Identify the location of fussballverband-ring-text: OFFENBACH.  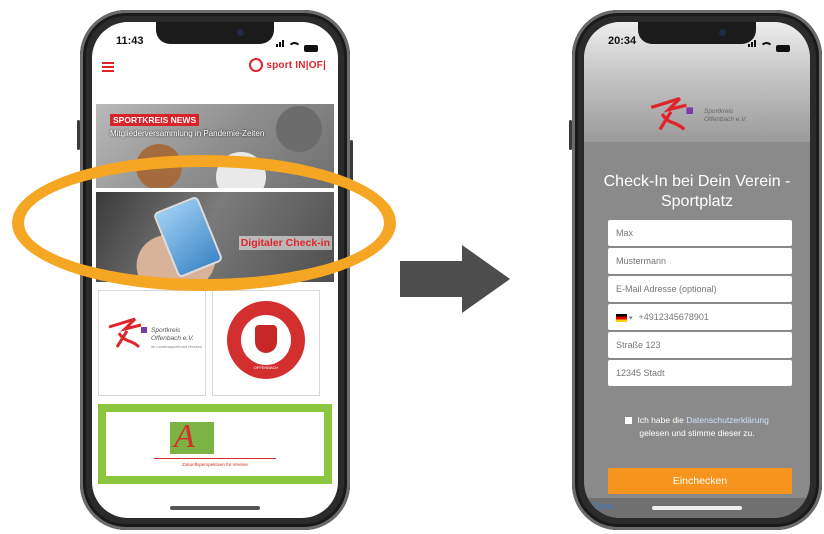
(266, 367).